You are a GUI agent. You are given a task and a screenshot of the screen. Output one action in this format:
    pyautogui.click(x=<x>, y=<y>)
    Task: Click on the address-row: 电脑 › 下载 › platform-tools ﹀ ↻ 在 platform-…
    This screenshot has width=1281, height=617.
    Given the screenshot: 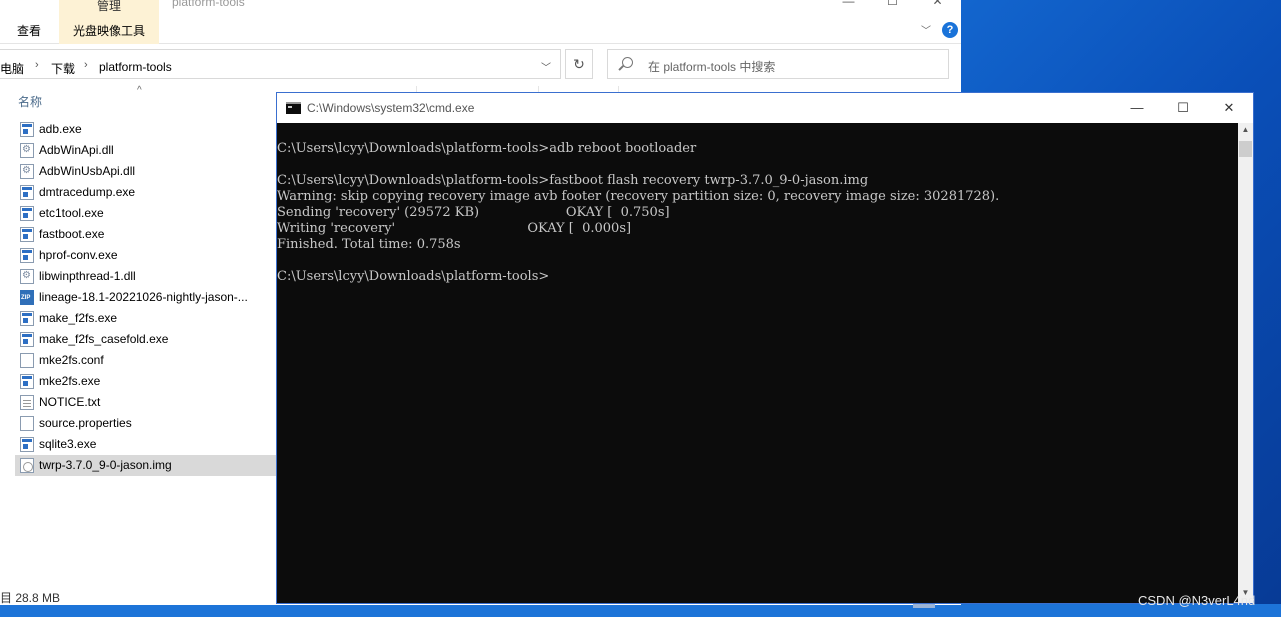 What is the action you would take?
    pyautogui.click(x=480, y=64)
    